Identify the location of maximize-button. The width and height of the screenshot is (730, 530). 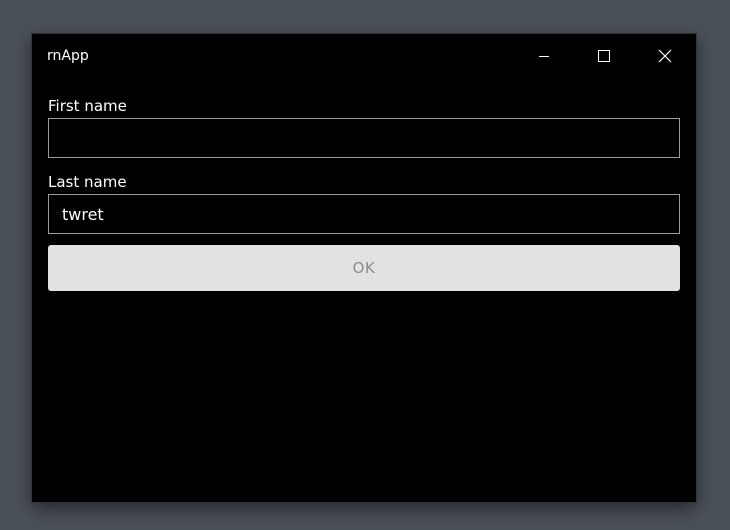
(604, 56).